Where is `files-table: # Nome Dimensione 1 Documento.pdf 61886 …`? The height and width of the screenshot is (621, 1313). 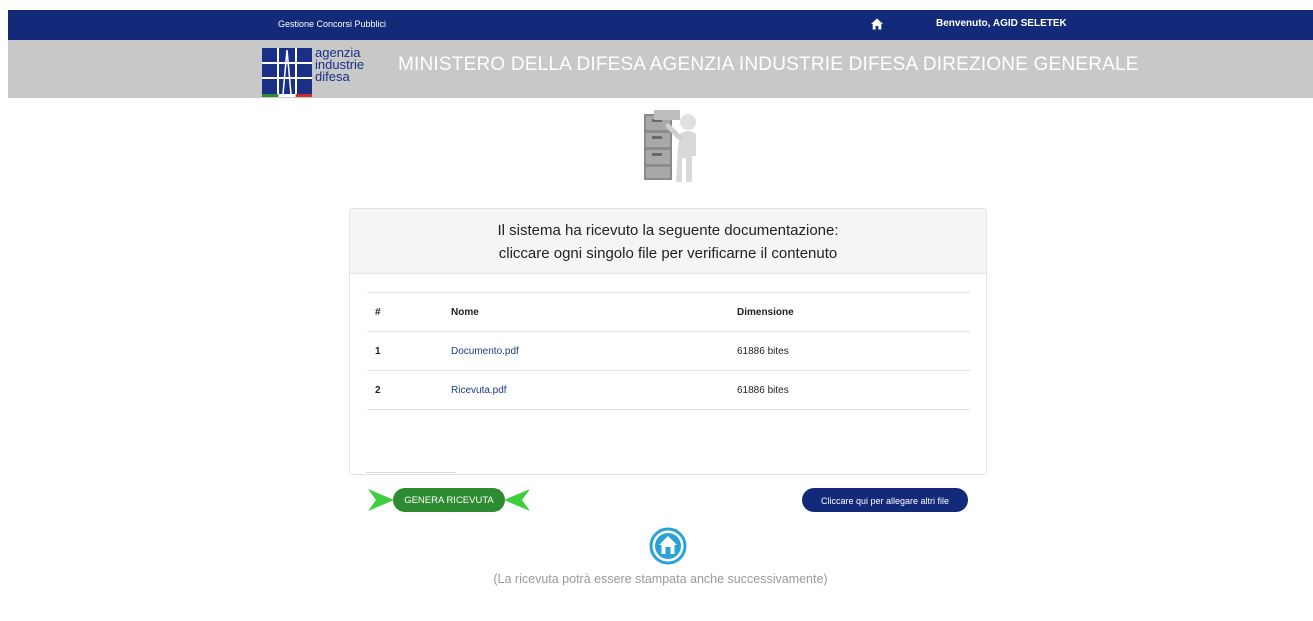 files-table: # Nome Dimensione 1 Documento.pdf 61886 … is located at coordinates (668, 351).